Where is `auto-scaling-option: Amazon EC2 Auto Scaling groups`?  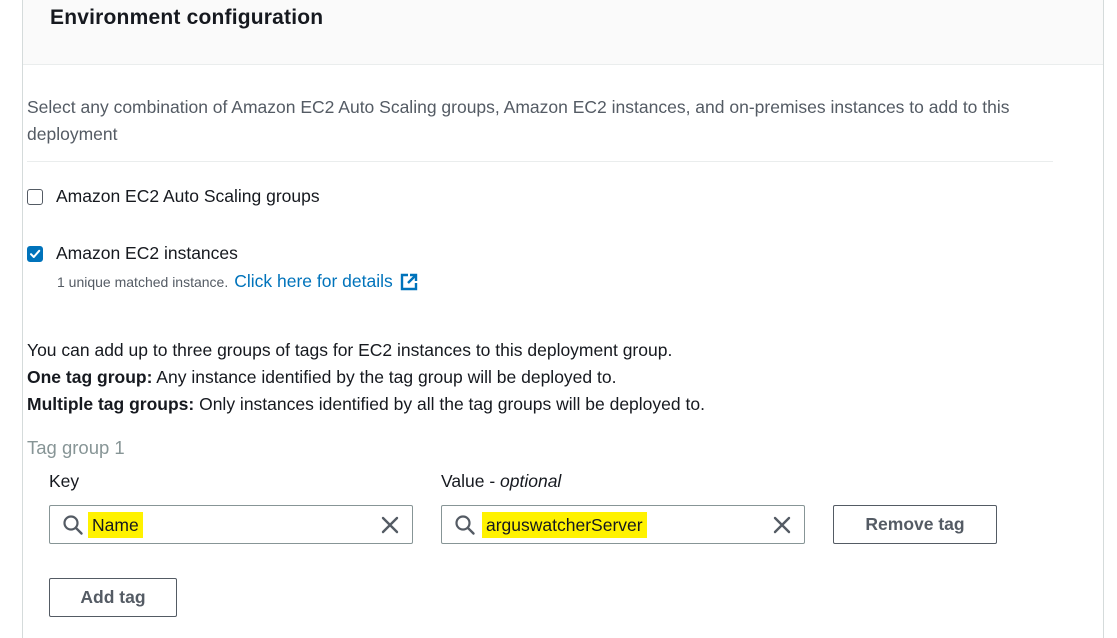 auto-scaling-option: Amazon EC2 Auto Scaling groups is located at coordinates (173, 196).